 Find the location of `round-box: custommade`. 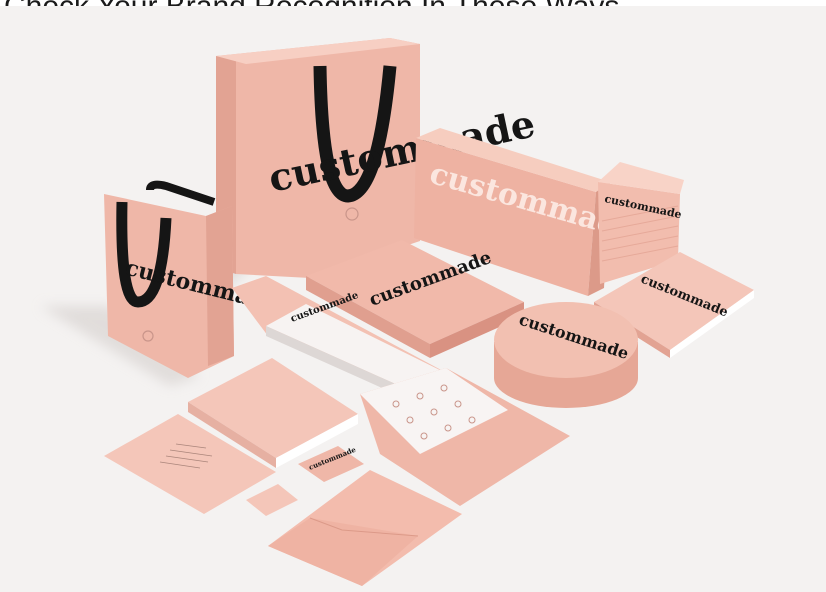

round-box: custommade is located at coordinates (566, 355).